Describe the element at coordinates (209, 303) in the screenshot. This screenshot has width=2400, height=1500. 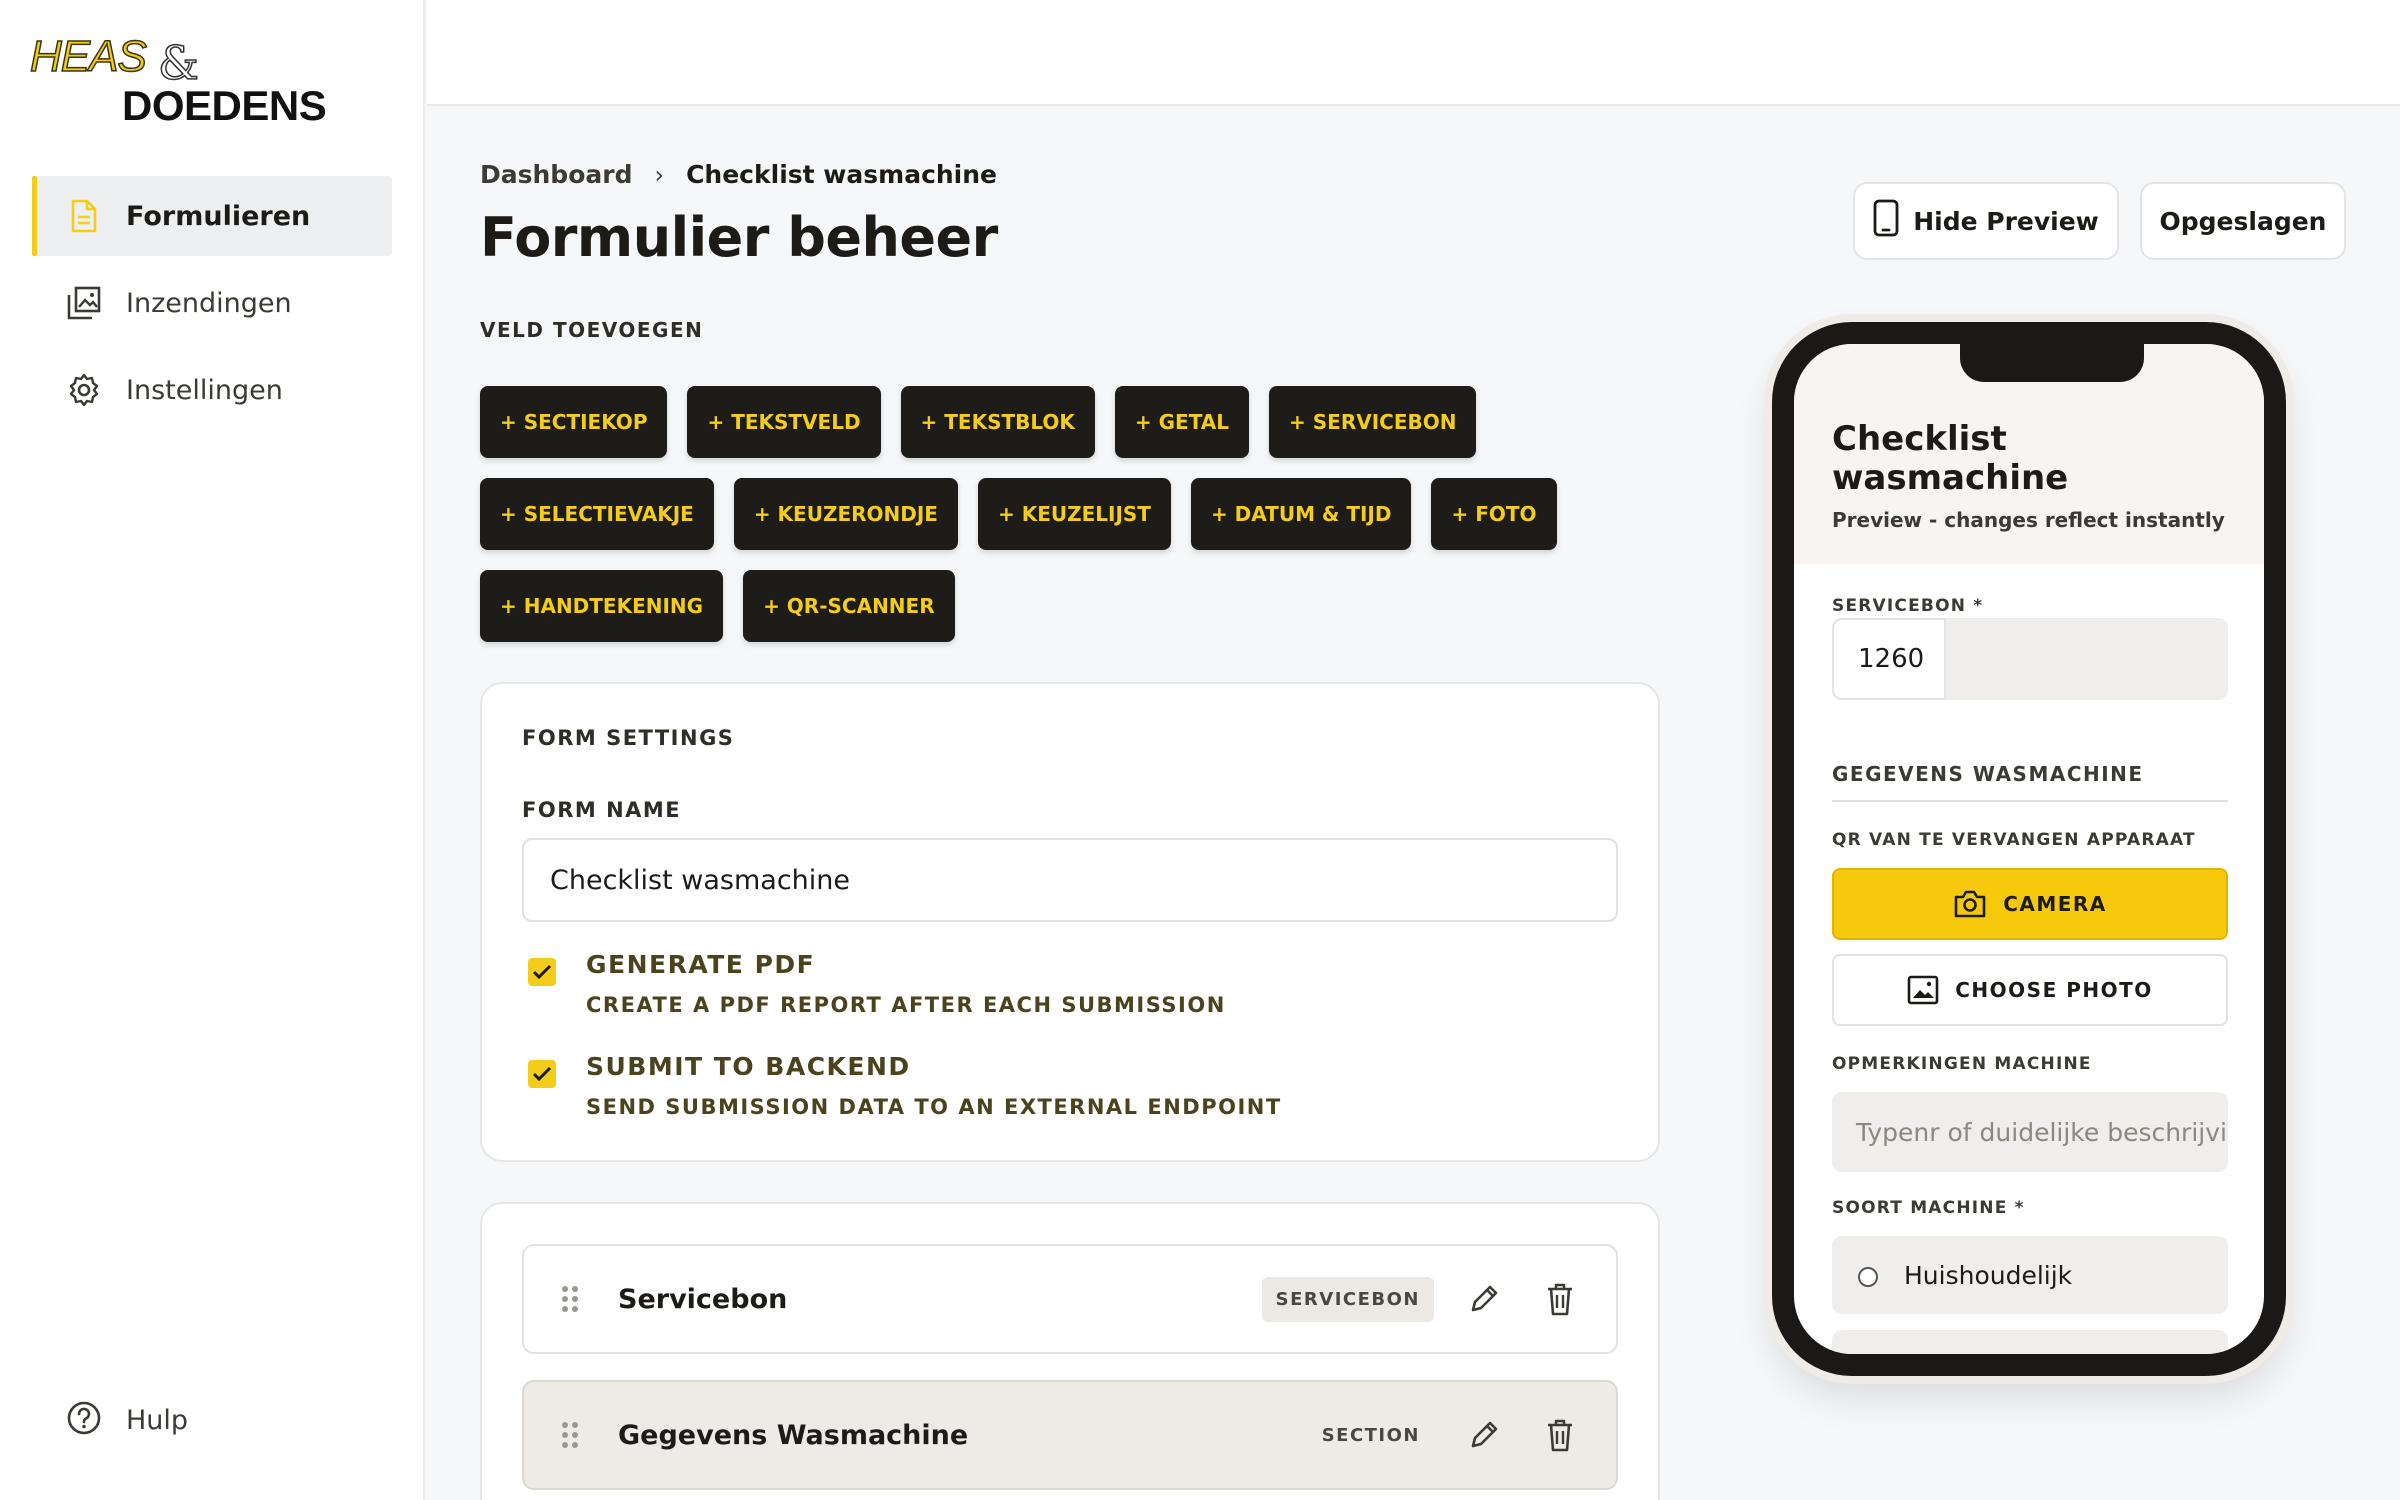
I see `sidebar-item-label: Inzendingen` at that location.